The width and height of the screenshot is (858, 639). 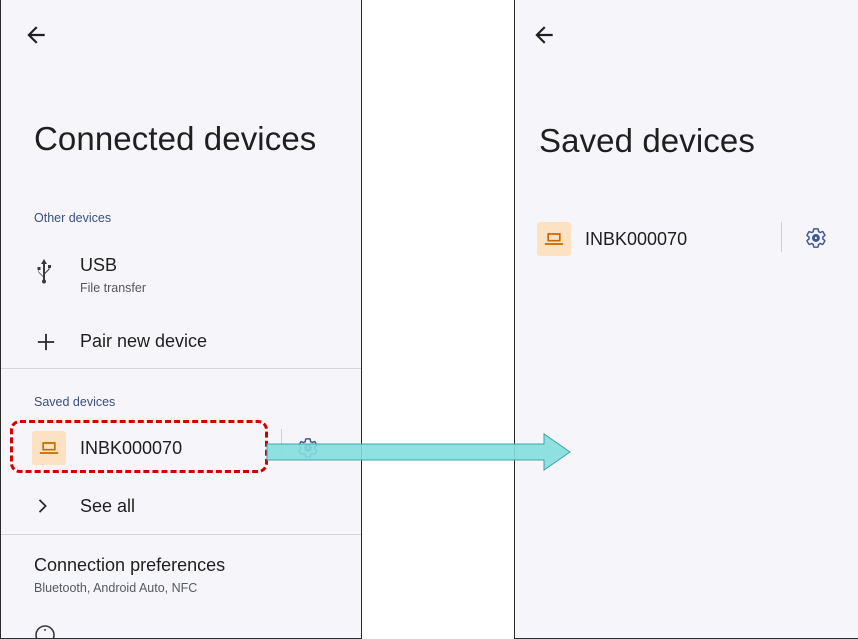 I want to click on pair-new-device-item: Pair new device, so click(x=181, y=342).